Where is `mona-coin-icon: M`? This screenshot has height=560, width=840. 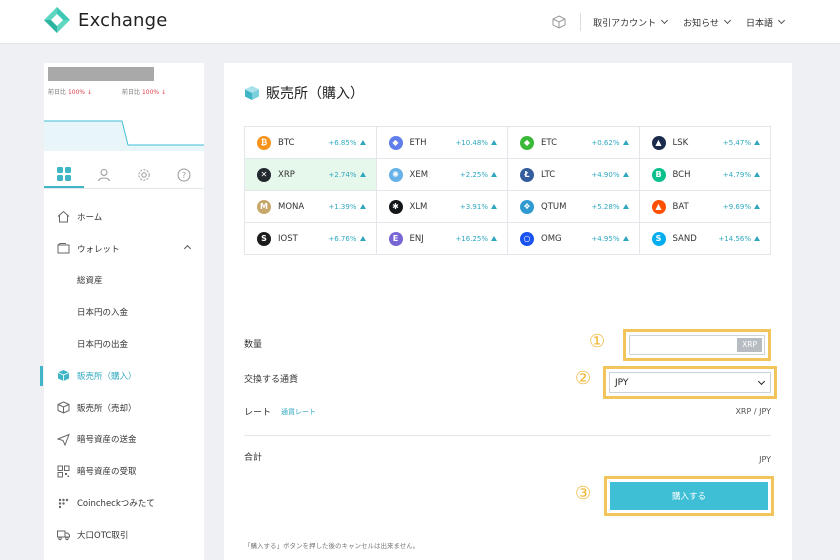 mona-coin-icon: M is located at coordinates (264, 206).